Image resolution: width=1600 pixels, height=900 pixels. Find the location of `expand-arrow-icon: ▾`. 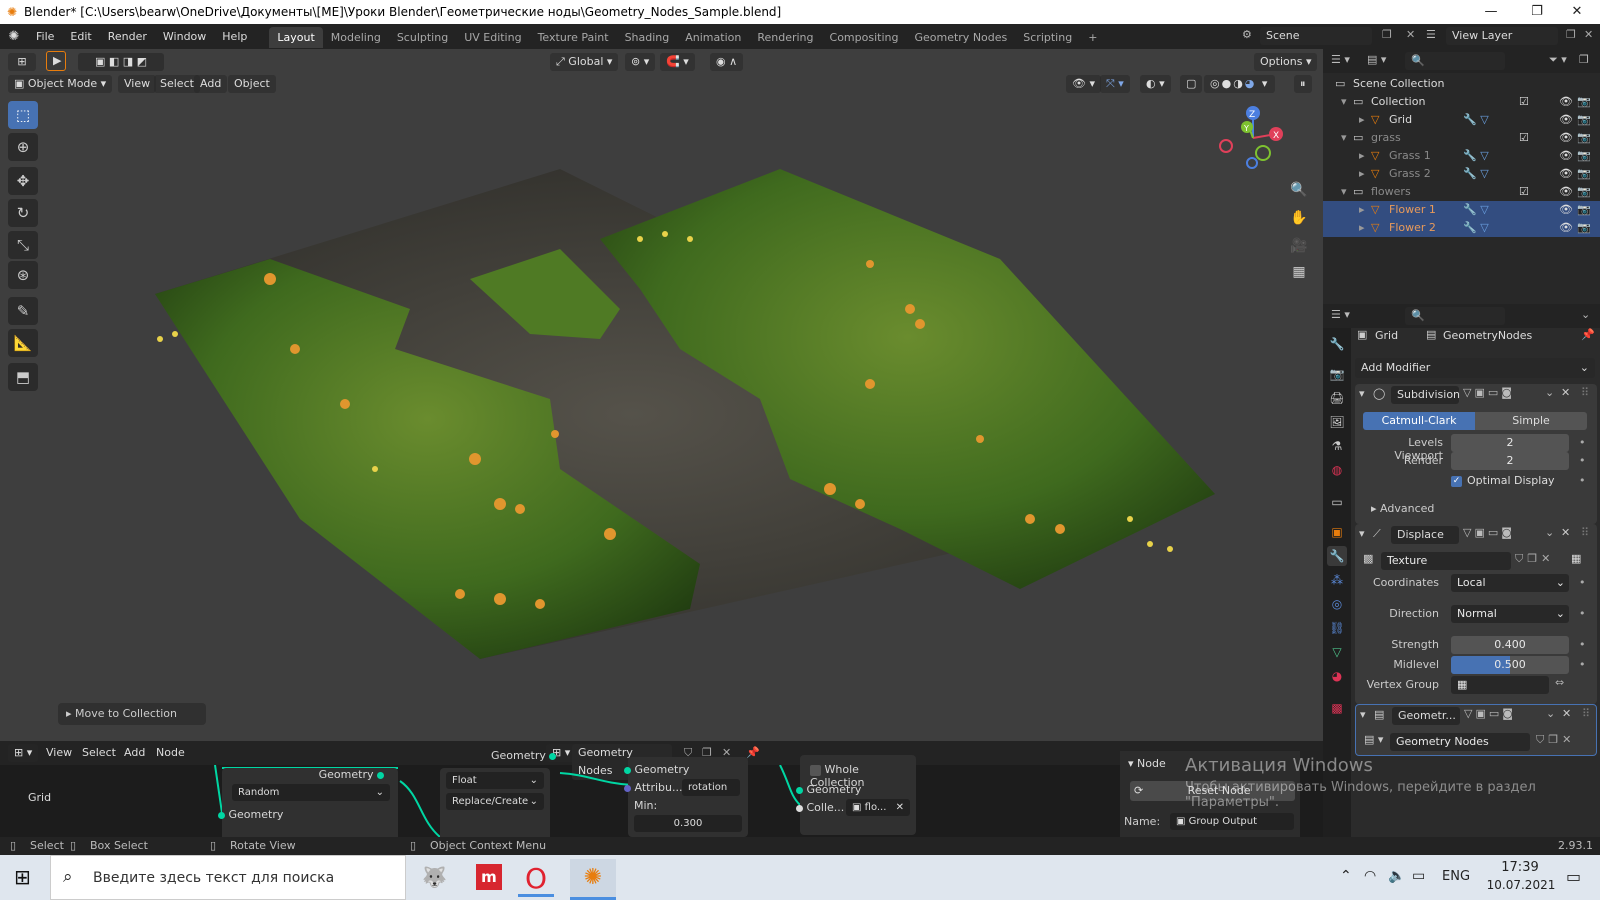

expand-arrow-icon: ▾ is located at coordinates (1344, 192).